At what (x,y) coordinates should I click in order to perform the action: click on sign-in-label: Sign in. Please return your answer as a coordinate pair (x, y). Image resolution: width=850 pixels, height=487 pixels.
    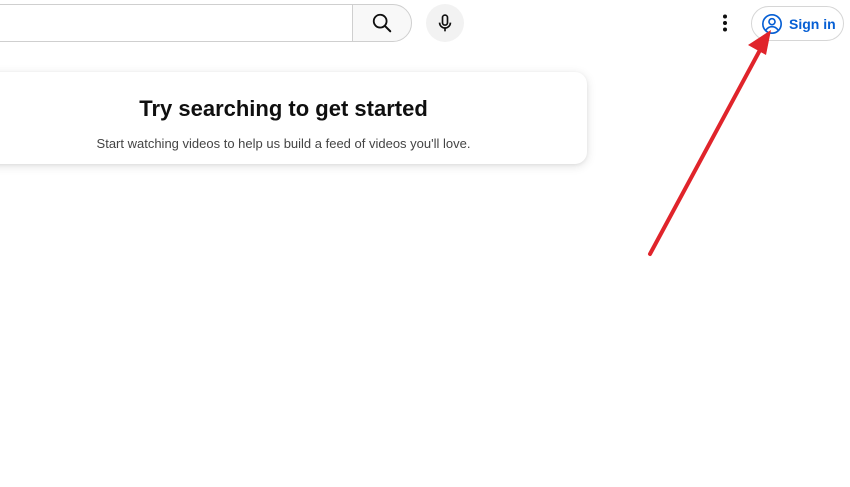
    Looking at the image, I should click on (812, 23).